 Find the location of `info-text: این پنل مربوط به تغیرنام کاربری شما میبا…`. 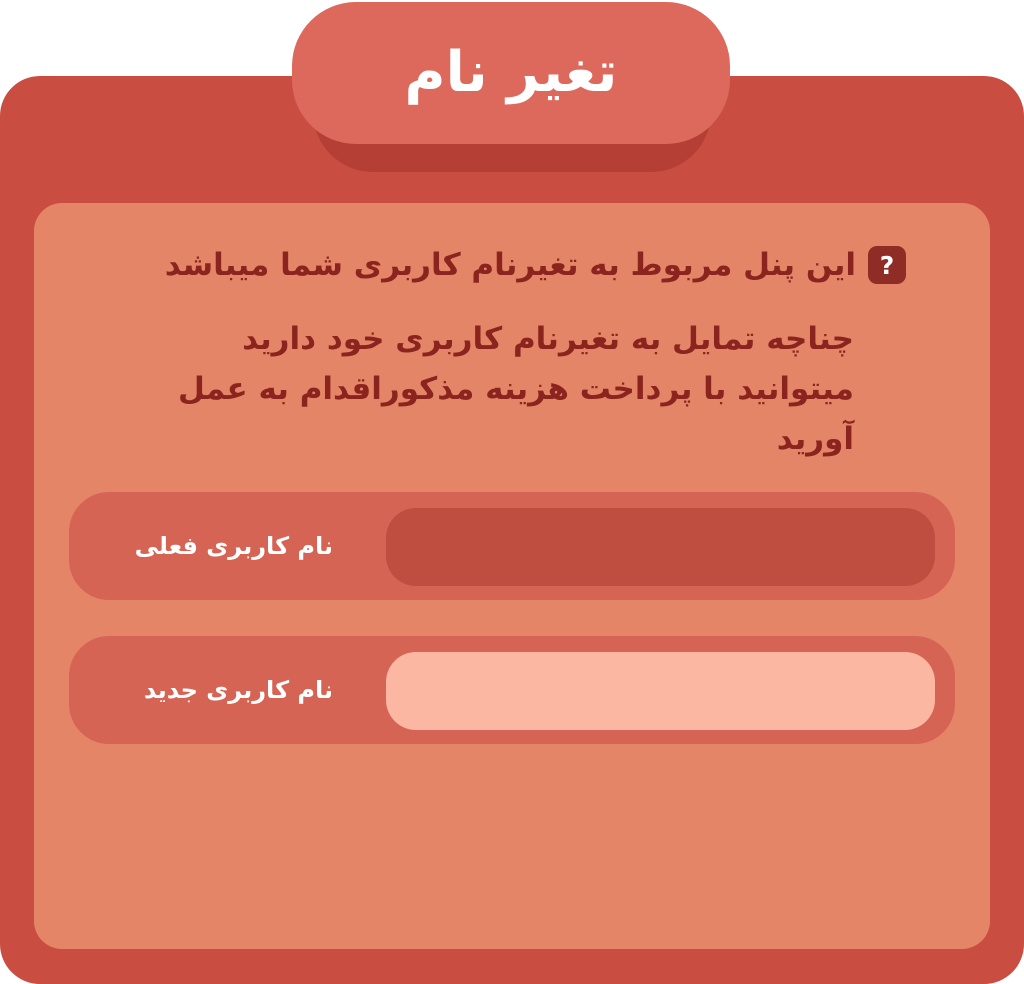

info-text: این پنل مربوط به تغیرنام کاربری شما میبا… is located at coordinates (510, 265).